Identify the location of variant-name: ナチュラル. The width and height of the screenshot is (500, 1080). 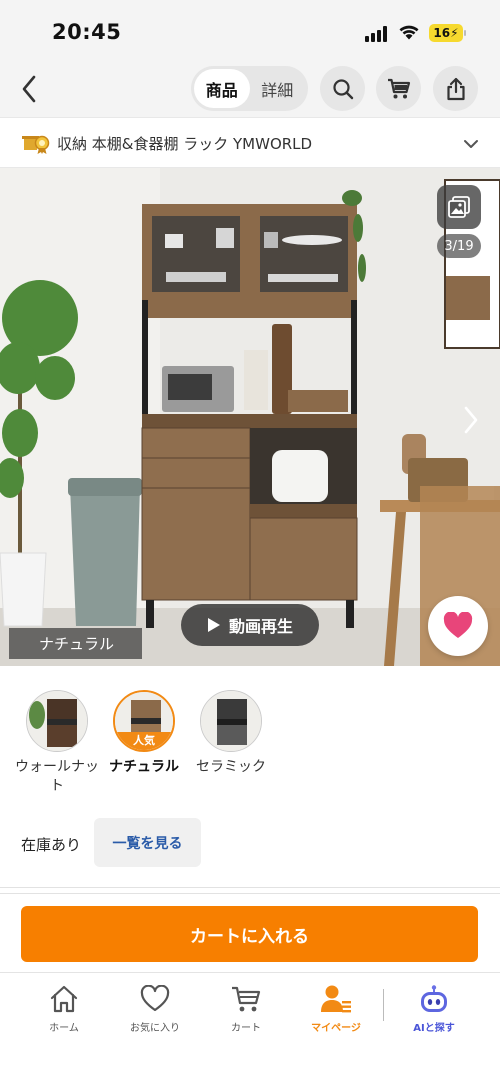
(144, 767).